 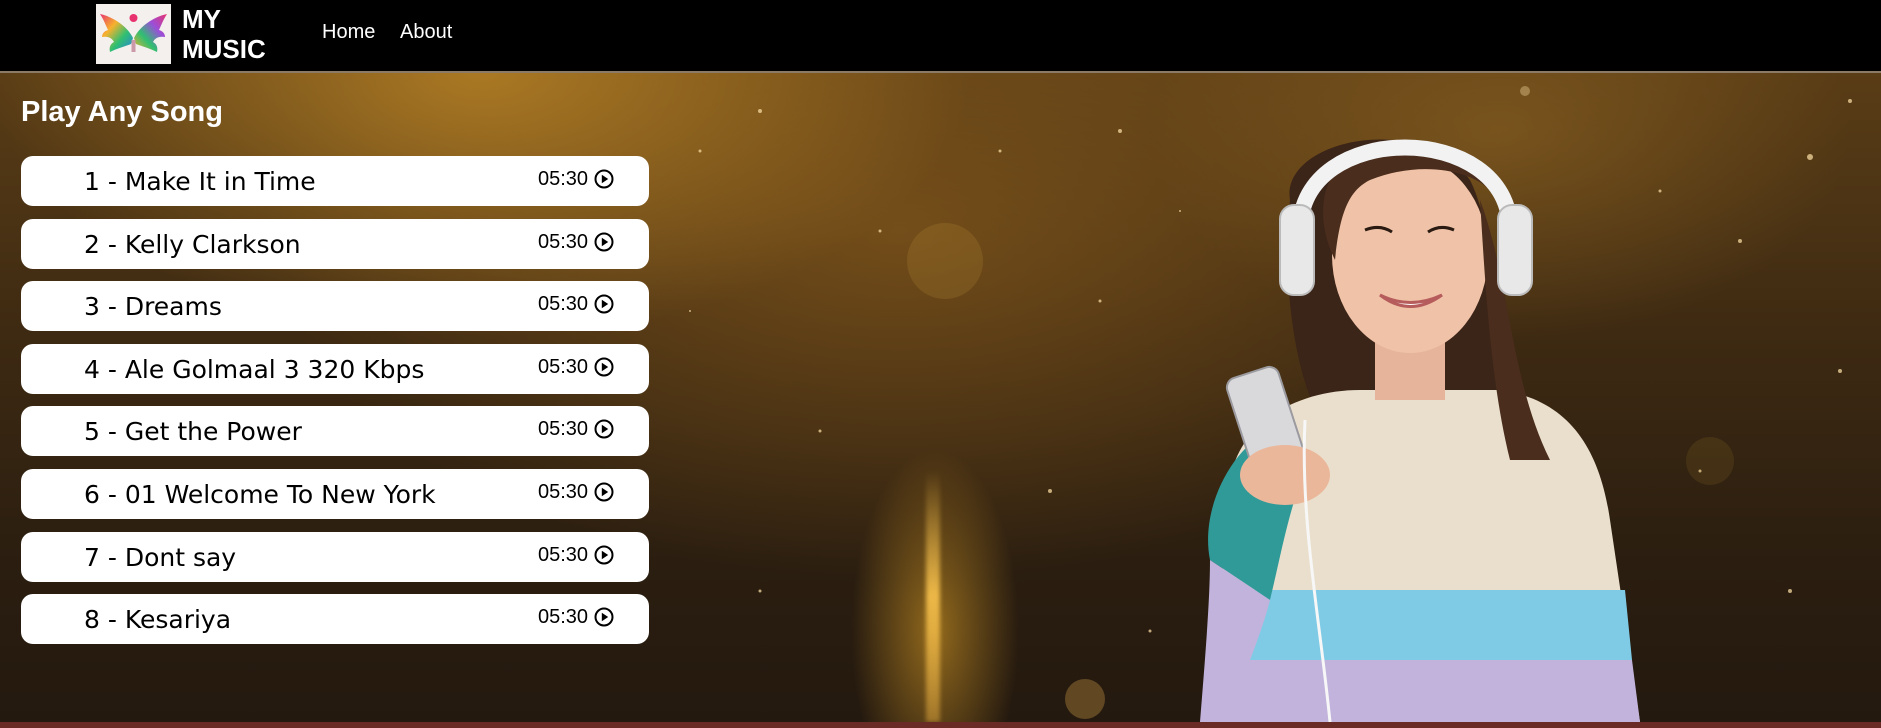 What do you see at coordinates (940, 72) in the screenshot?
I see `divider` at bounding box center [940, 72].